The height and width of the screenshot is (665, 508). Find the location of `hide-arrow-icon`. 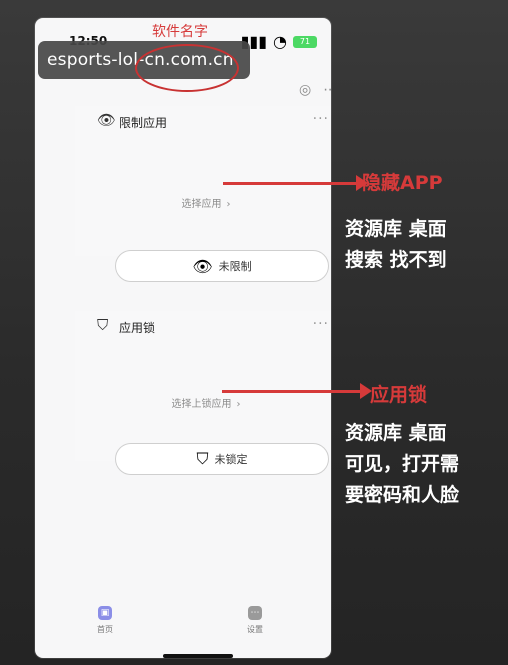

hide-arrow-icon is located at coordinates (295, 183).